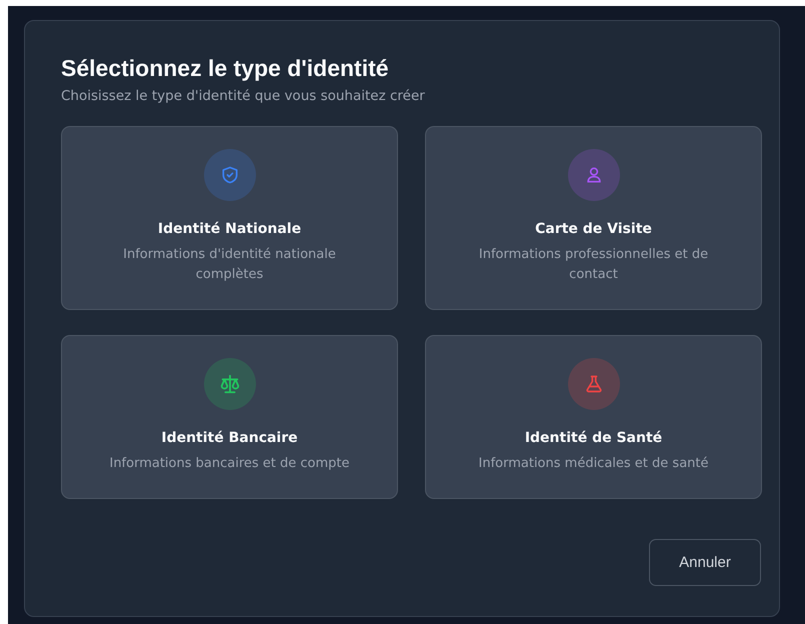  What do you see at coordinates (230, 229) in the screenshot?
I see `card-title: Identité Nationale` at bounding box center [230, 229].